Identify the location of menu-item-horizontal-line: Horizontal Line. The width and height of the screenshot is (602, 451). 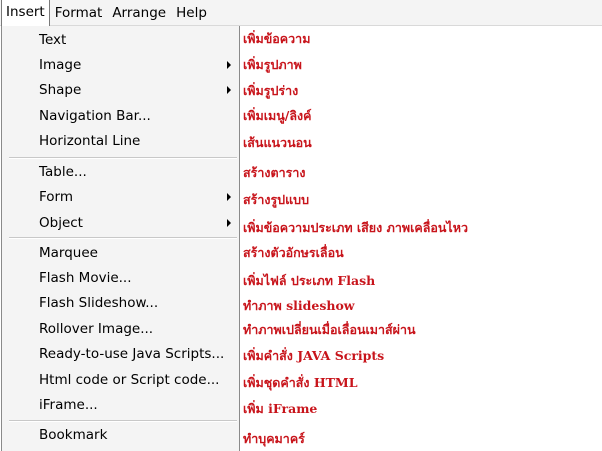
(120, 141).